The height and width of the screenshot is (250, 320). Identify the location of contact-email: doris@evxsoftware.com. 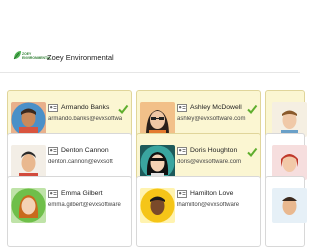
(209, 162).